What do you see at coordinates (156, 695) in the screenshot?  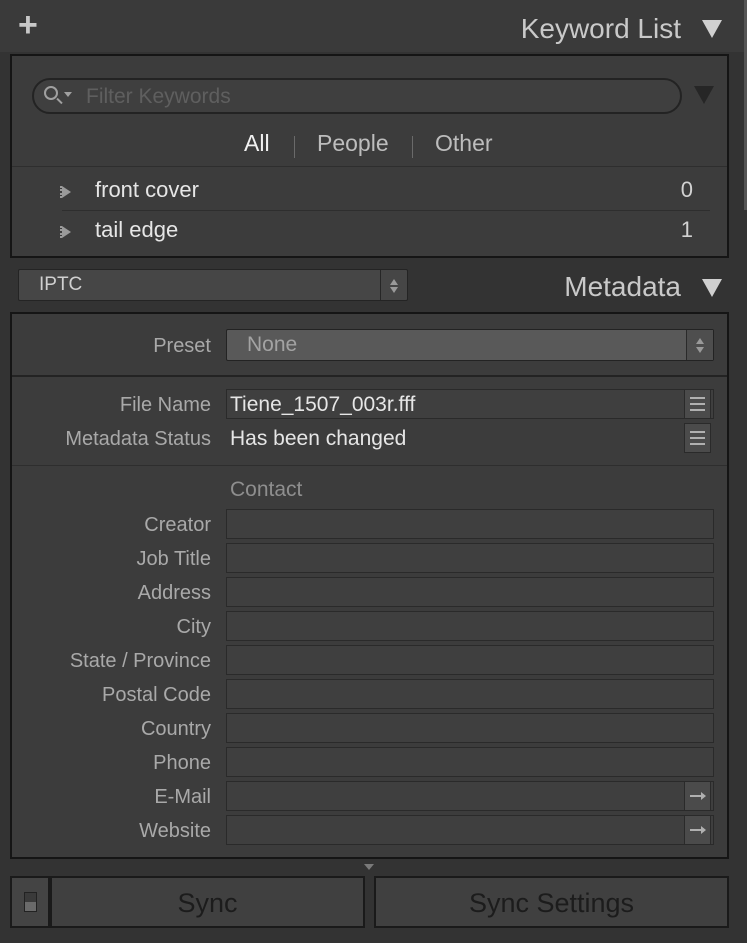 I see `postal-code-label: Postal Code` at bounding box center [156, 695].